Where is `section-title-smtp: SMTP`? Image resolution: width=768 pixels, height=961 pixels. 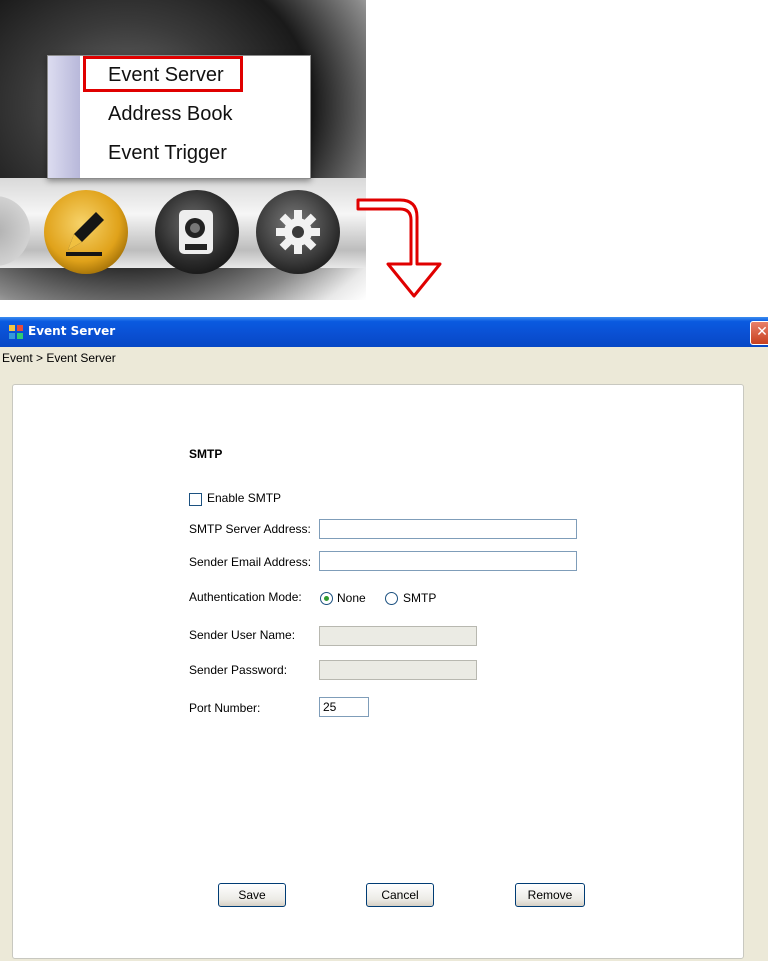 section-title-smtp: SMTP is located at coordinates (206, 454).